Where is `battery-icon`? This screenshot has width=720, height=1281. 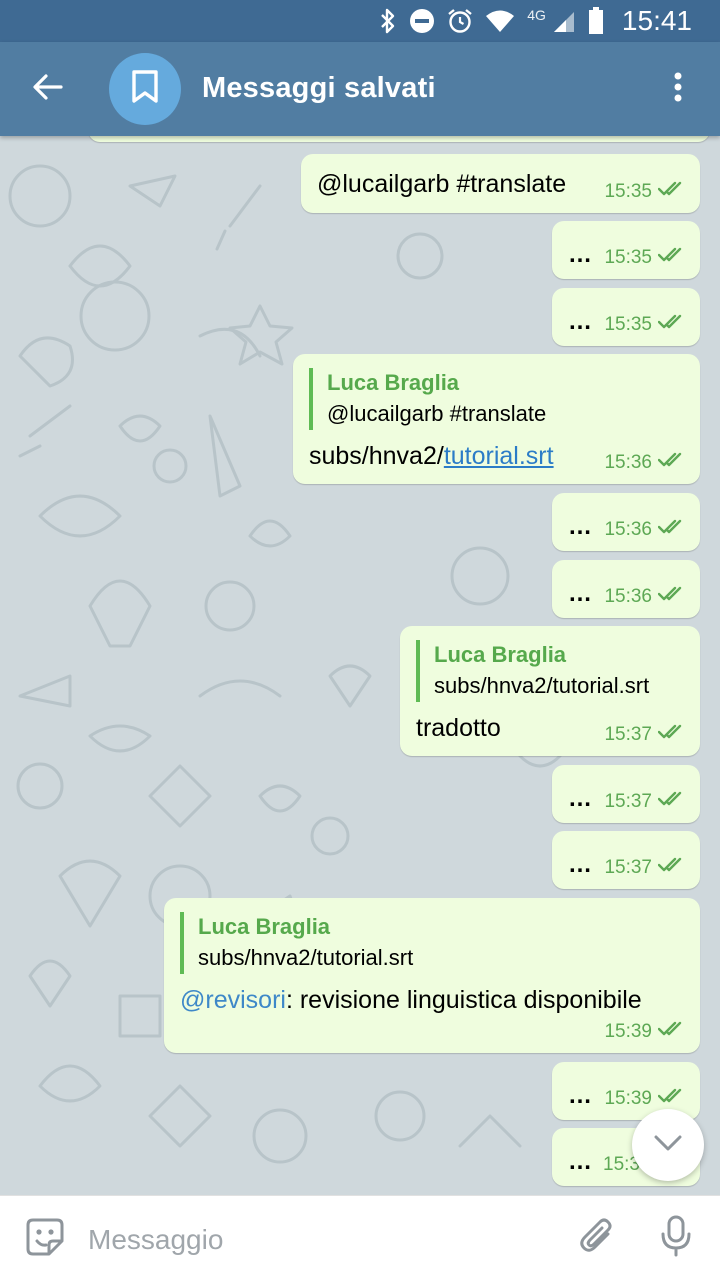
battery-icon is located at coordinates (596, 21).